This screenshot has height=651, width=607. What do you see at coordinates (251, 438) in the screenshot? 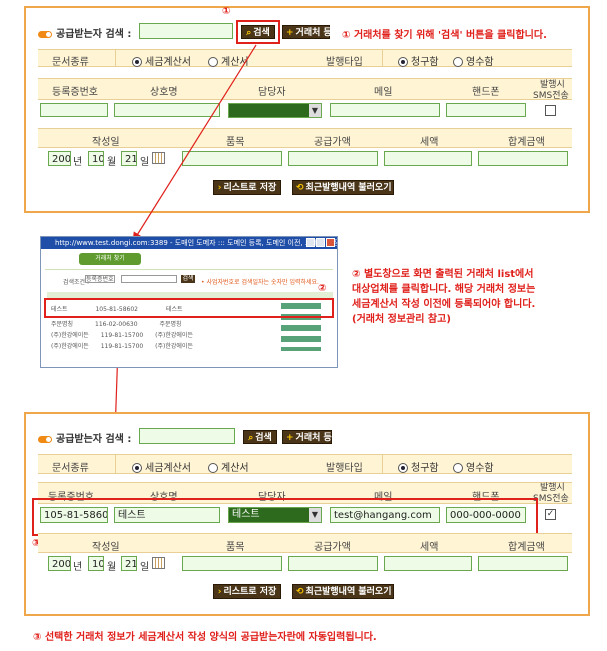
I see `search-icon: ⌕` at bounding box center [251, 438].